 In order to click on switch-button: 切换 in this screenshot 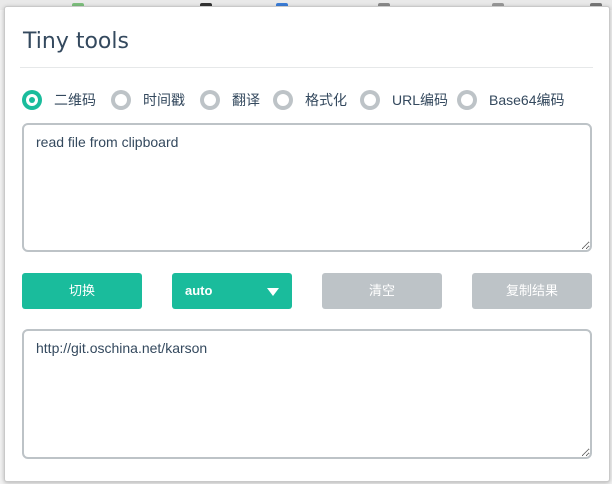, I will do `click(82, 291)`.